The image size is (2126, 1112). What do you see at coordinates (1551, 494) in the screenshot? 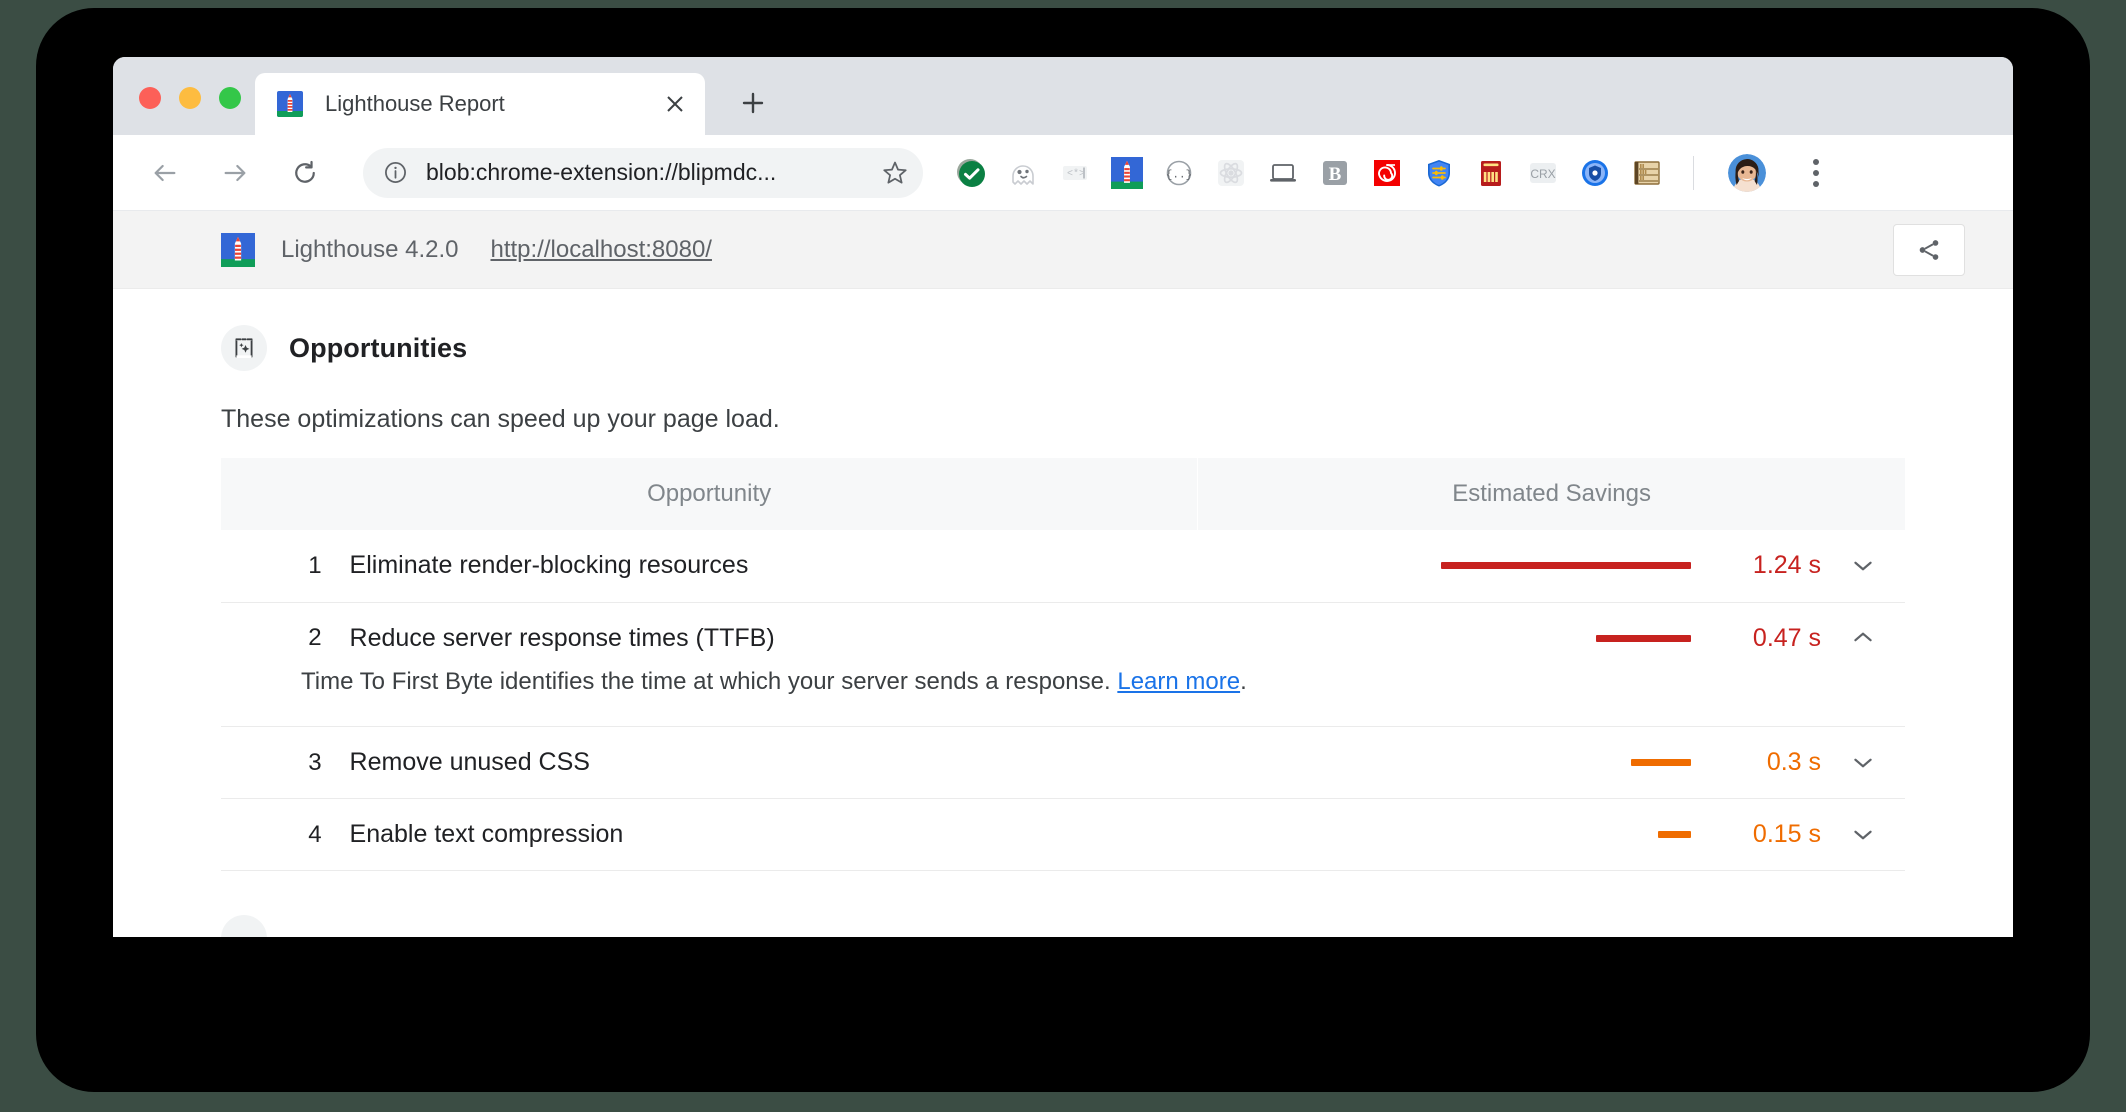
I see `column-header-estimated-savings: Estimated Savings` at bounding box center [1551, 494].